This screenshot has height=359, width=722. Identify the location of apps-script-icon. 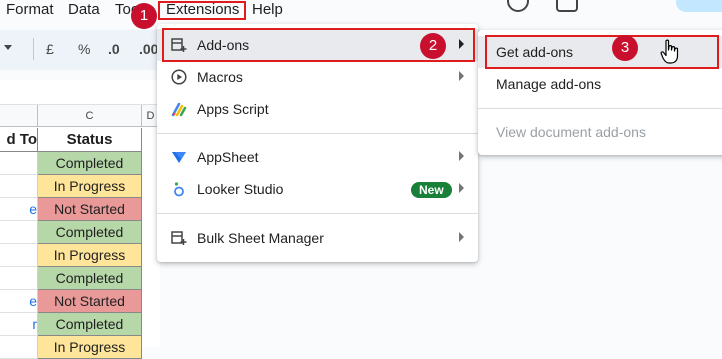
(179, 109).